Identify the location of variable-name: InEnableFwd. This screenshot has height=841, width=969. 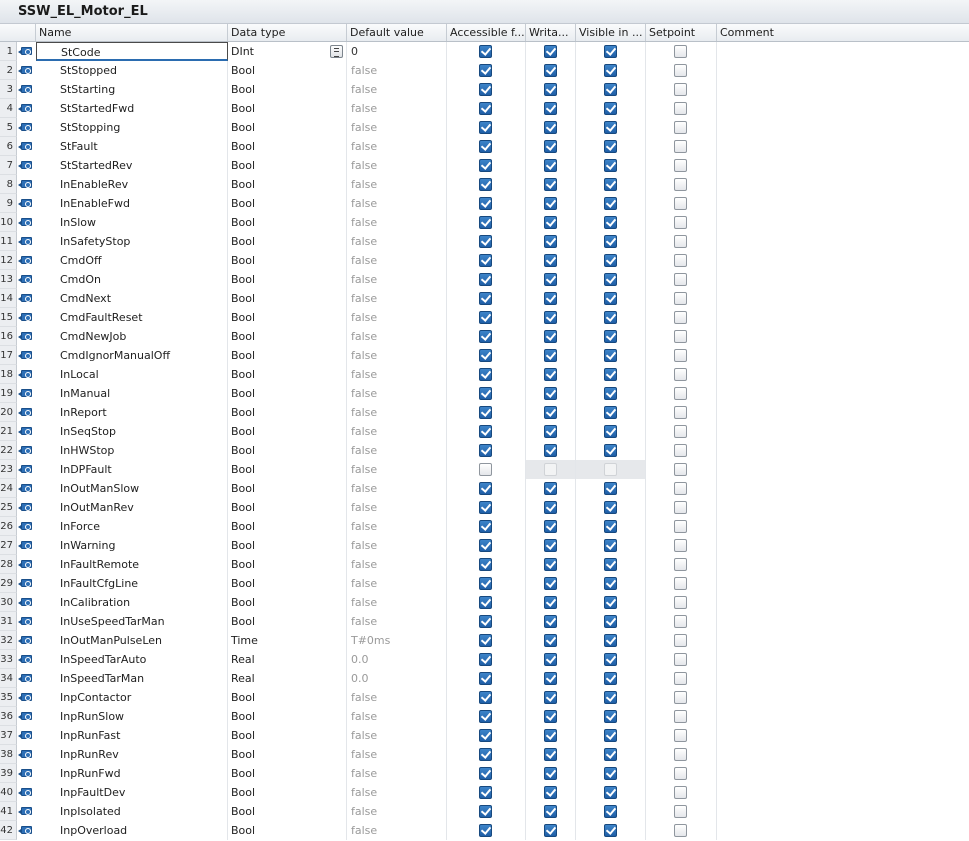
(132, 203).